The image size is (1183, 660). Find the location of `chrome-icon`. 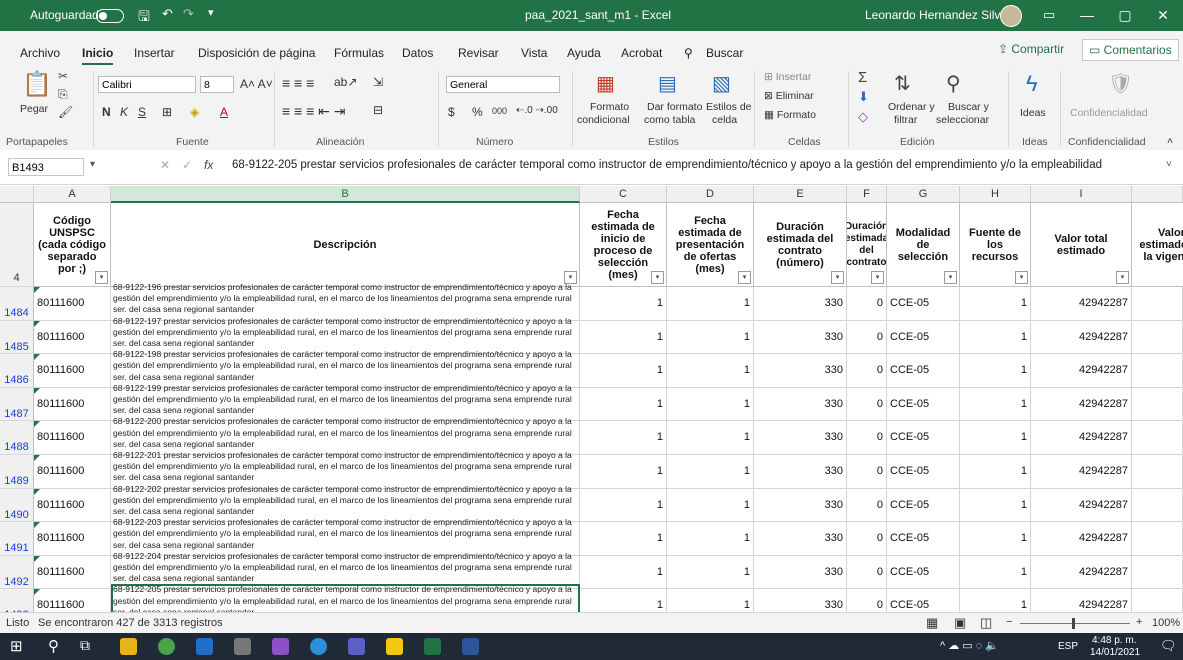

chrome-icon is located at coordinates (166, 646).